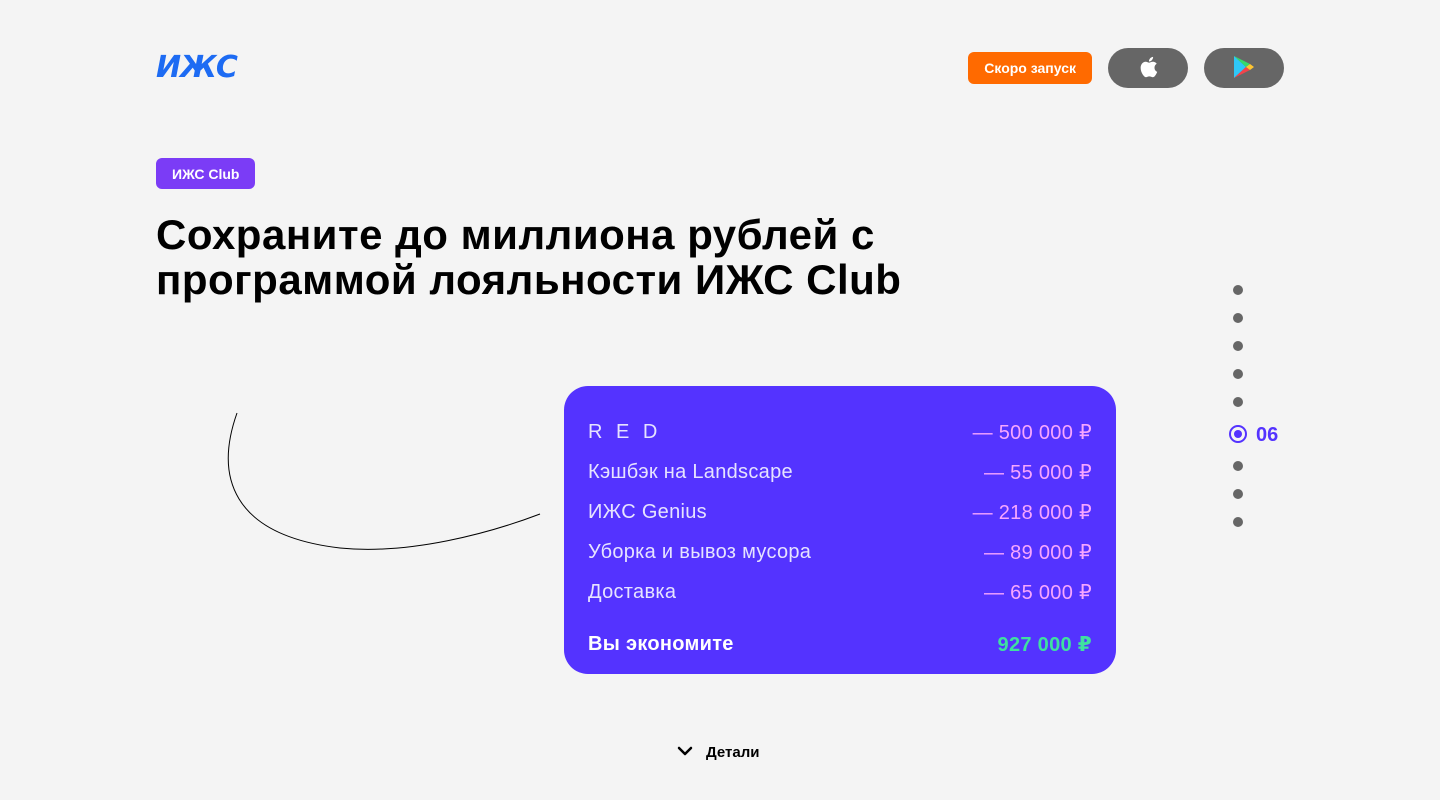  Describe the element at coordinates (840, 432) in the screenshot. I see `savings-row: R E D — 500 000 ₽` at that location.